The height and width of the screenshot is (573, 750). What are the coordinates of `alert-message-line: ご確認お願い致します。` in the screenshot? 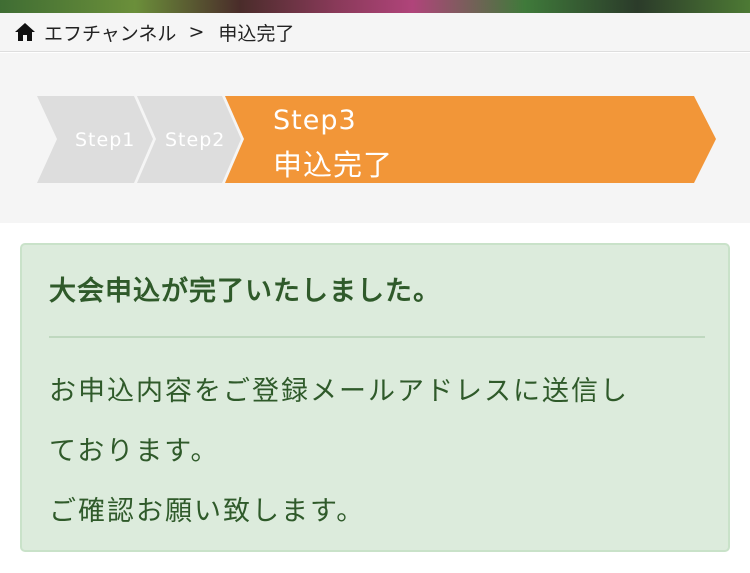 It's located at (207, 511).